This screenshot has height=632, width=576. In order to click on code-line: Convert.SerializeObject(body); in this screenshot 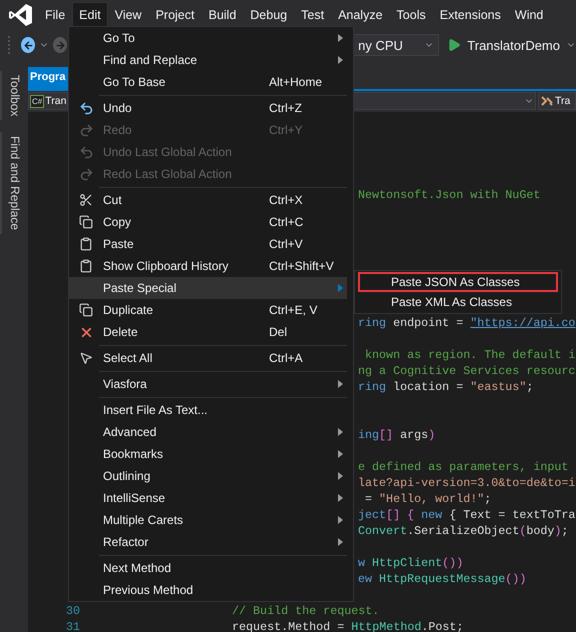, I will do `click(463, 531)`.